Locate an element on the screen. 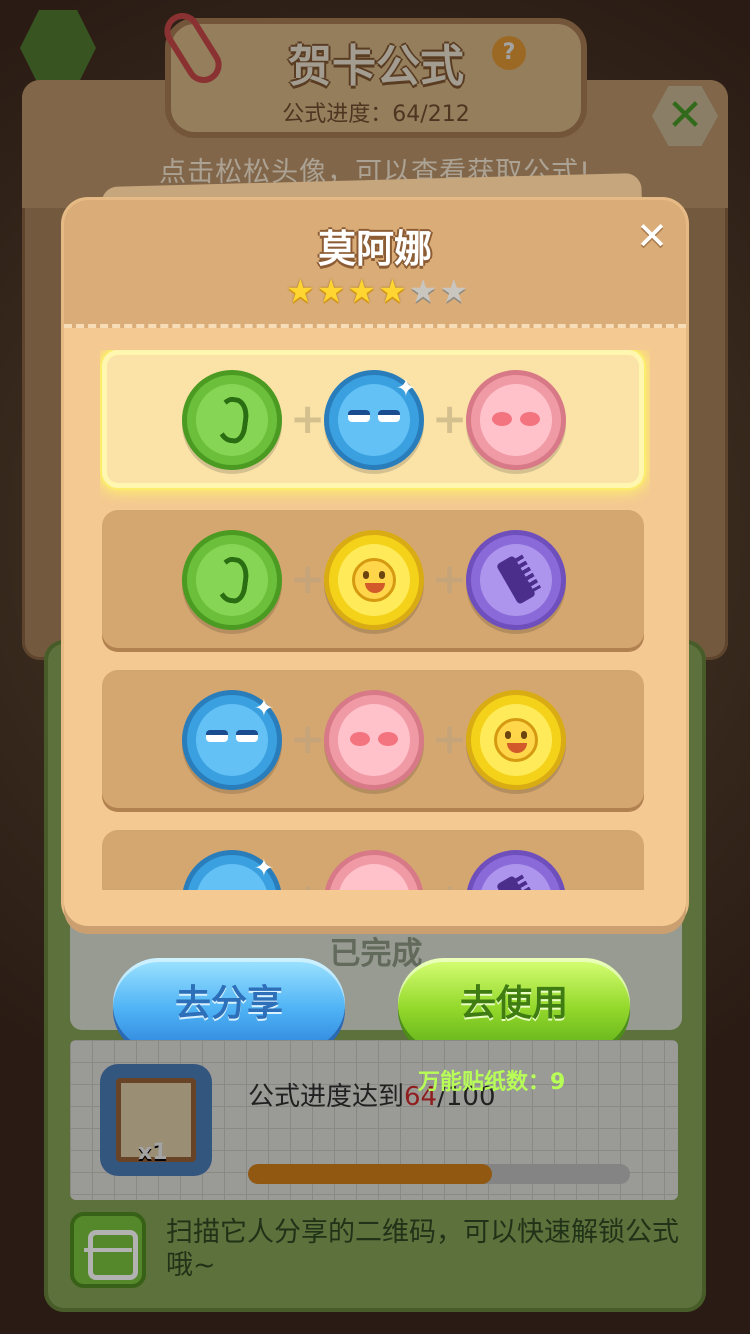  modal-title: 莫阿娜 is located at coordinates (374, 249).